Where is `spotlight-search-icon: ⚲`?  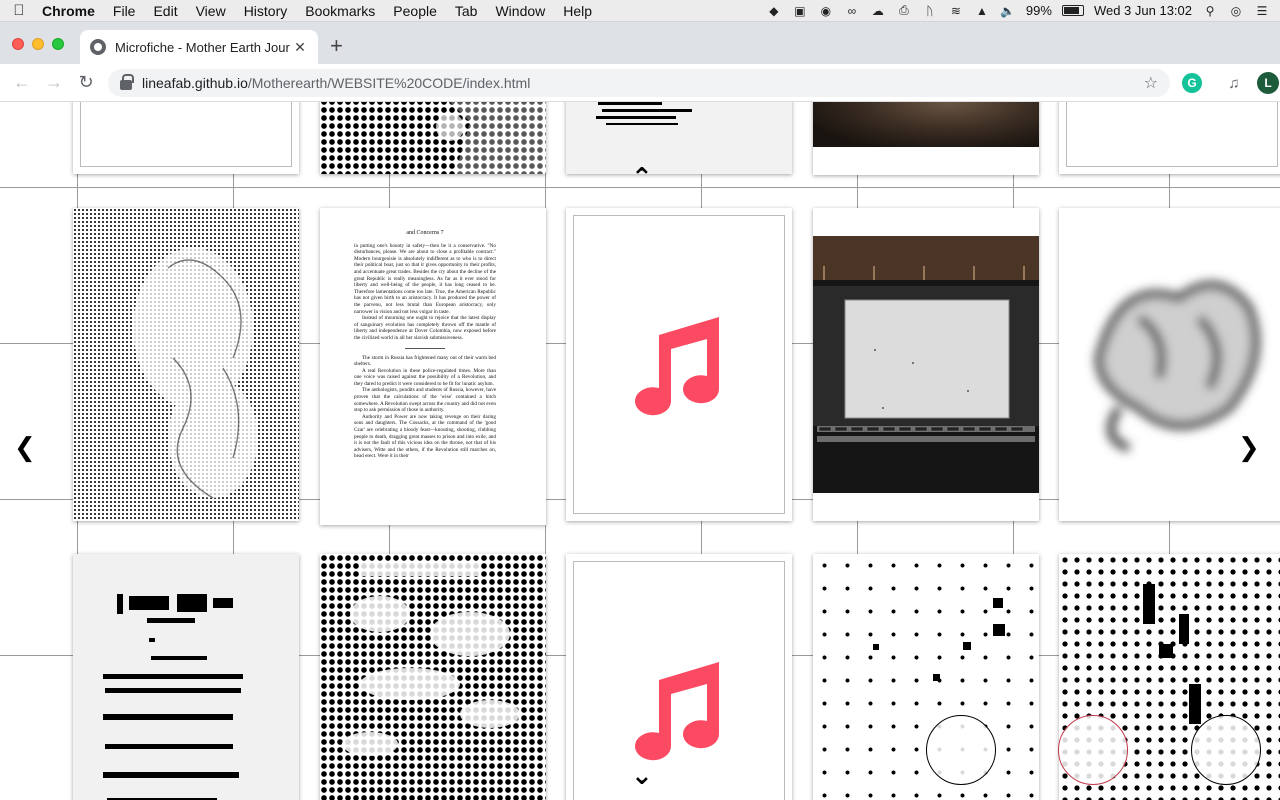 spotlight-search-icon: ⚲ is located at coordinates (1210, 11).